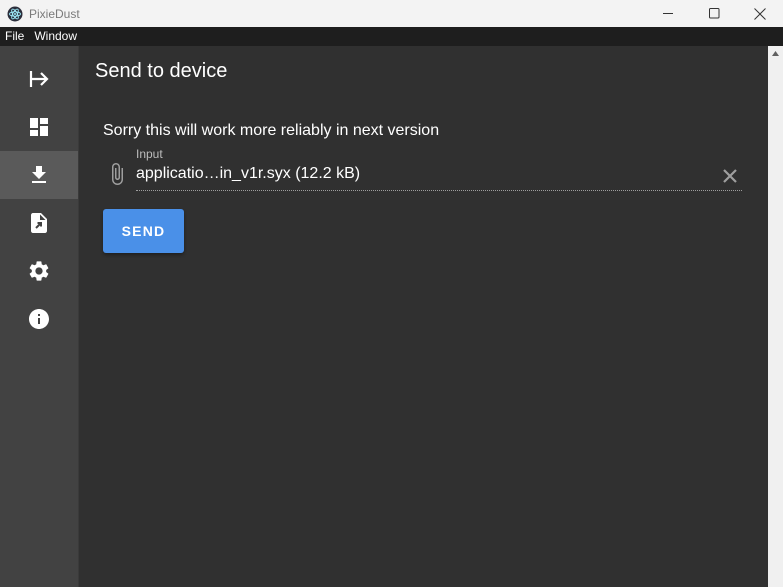 The height and width of the screenshot is (587, 783). I want to click on sidebar-item-settings, so click(39, 271).